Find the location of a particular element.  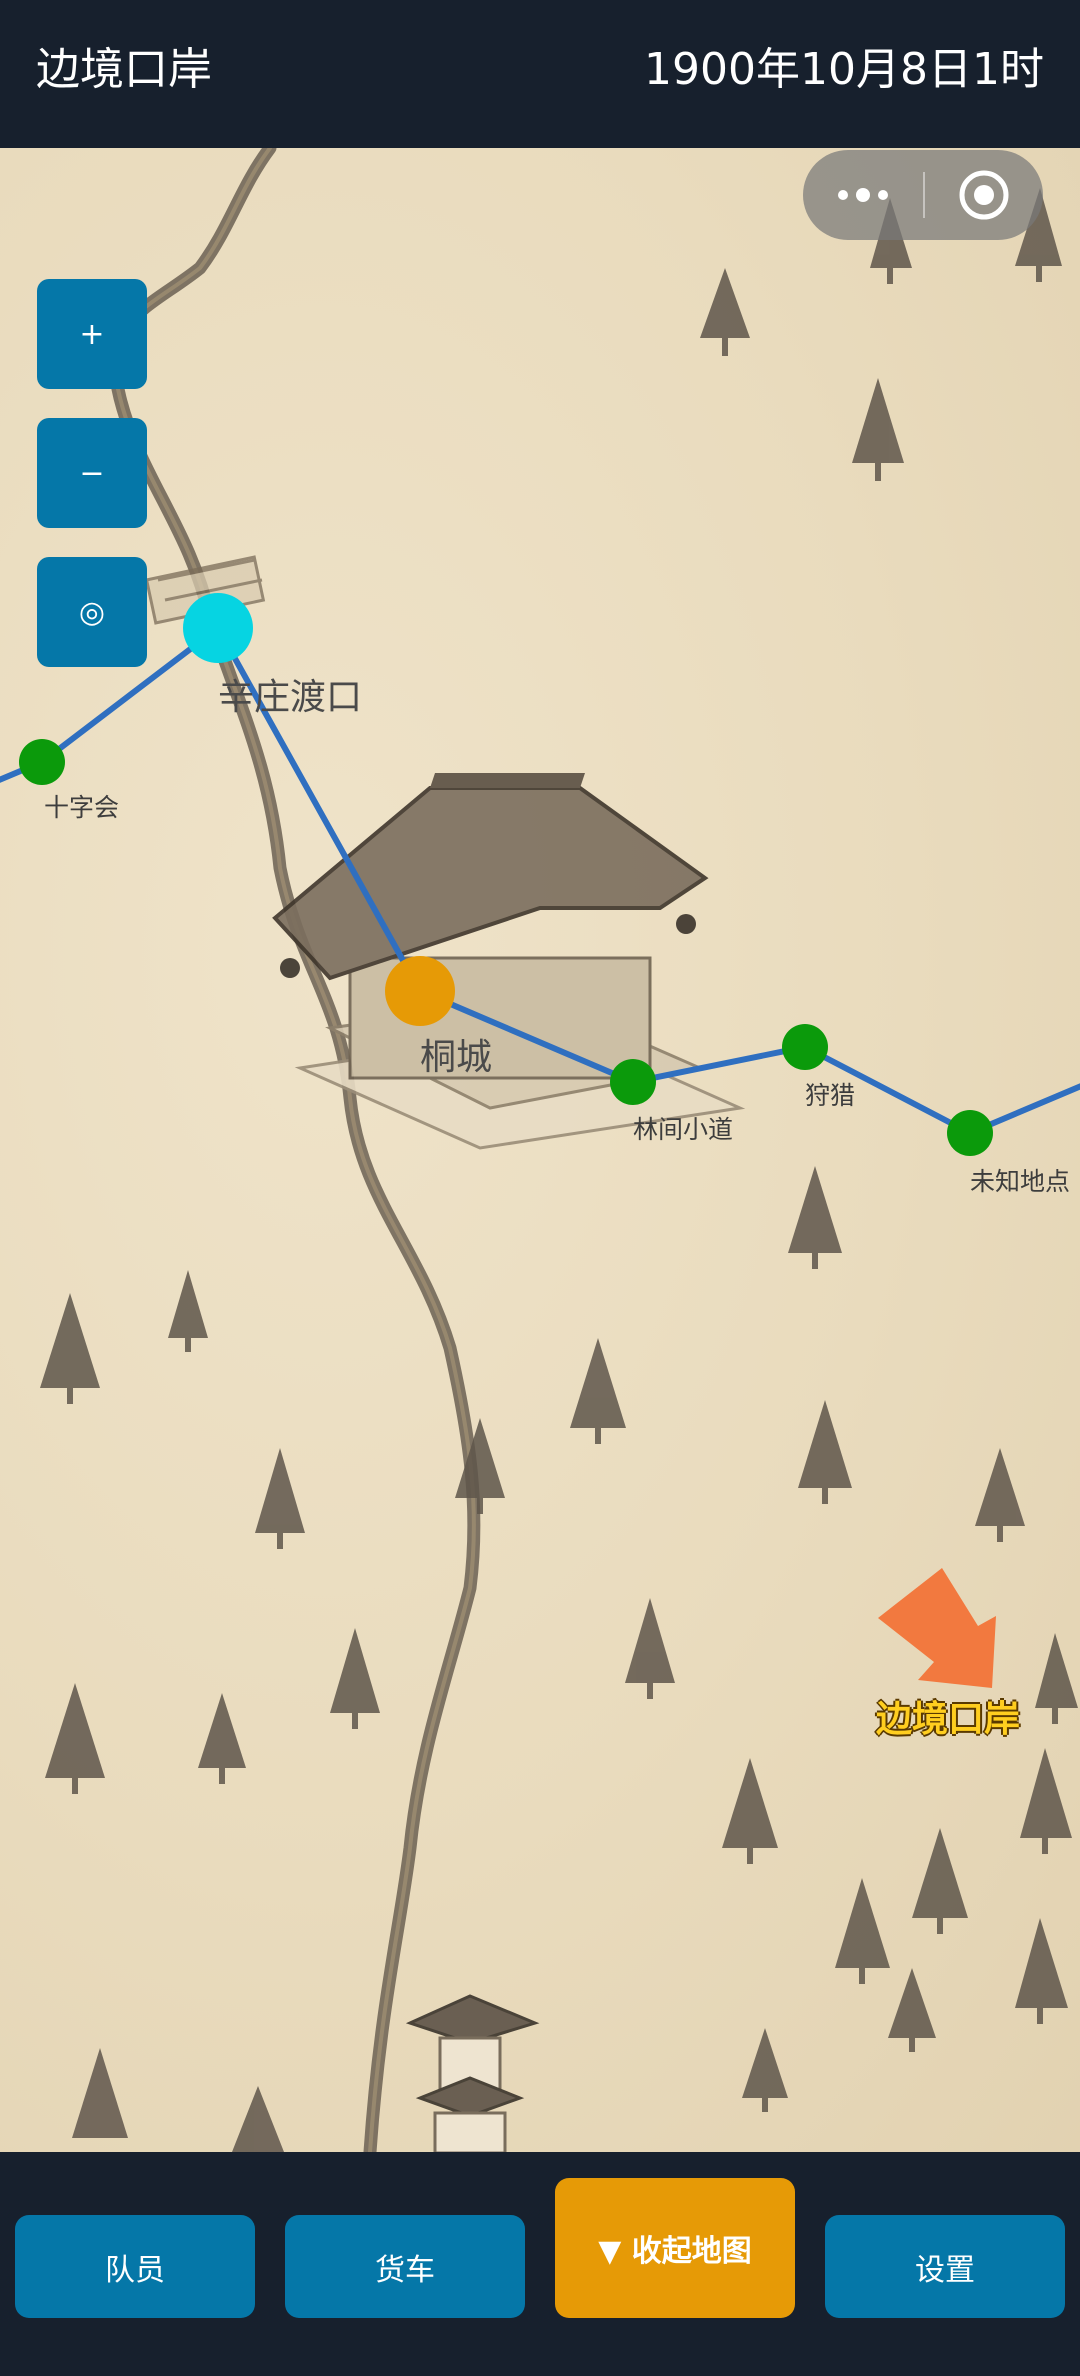

miniprogram-capsule is located at coordinates (923, 195).